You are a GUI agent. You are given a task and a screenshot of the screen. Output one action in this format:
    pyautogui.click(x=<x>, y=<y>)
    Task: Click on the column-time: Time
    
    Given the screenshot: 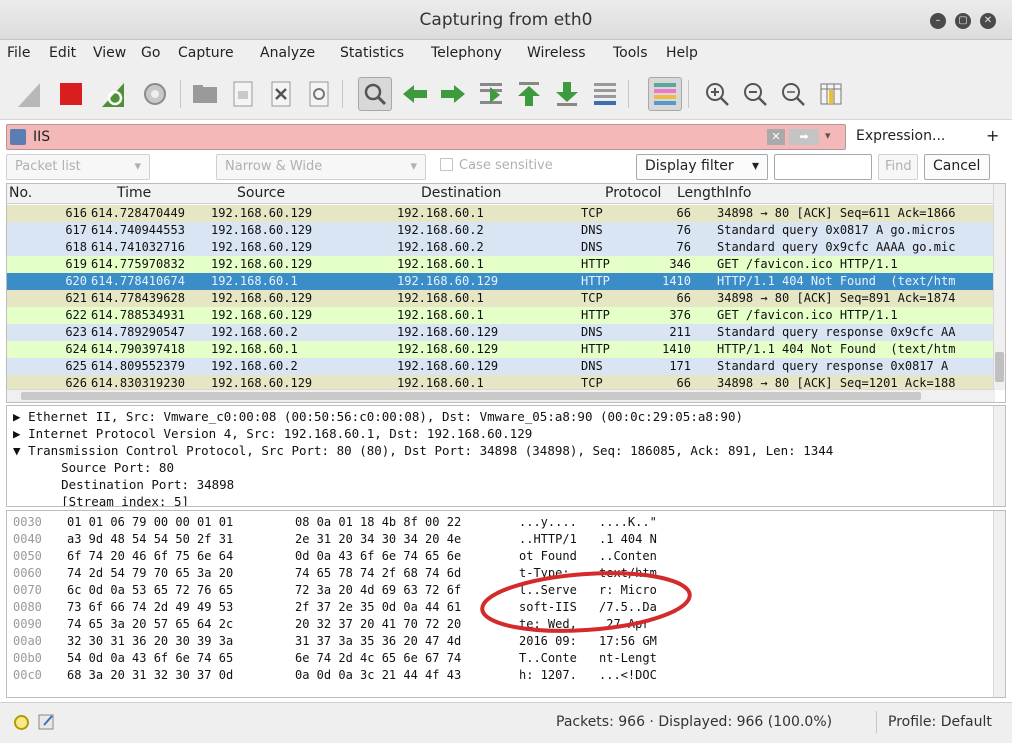 What is the action you would take?
    pyautogui.click(x=134, y=193)
    